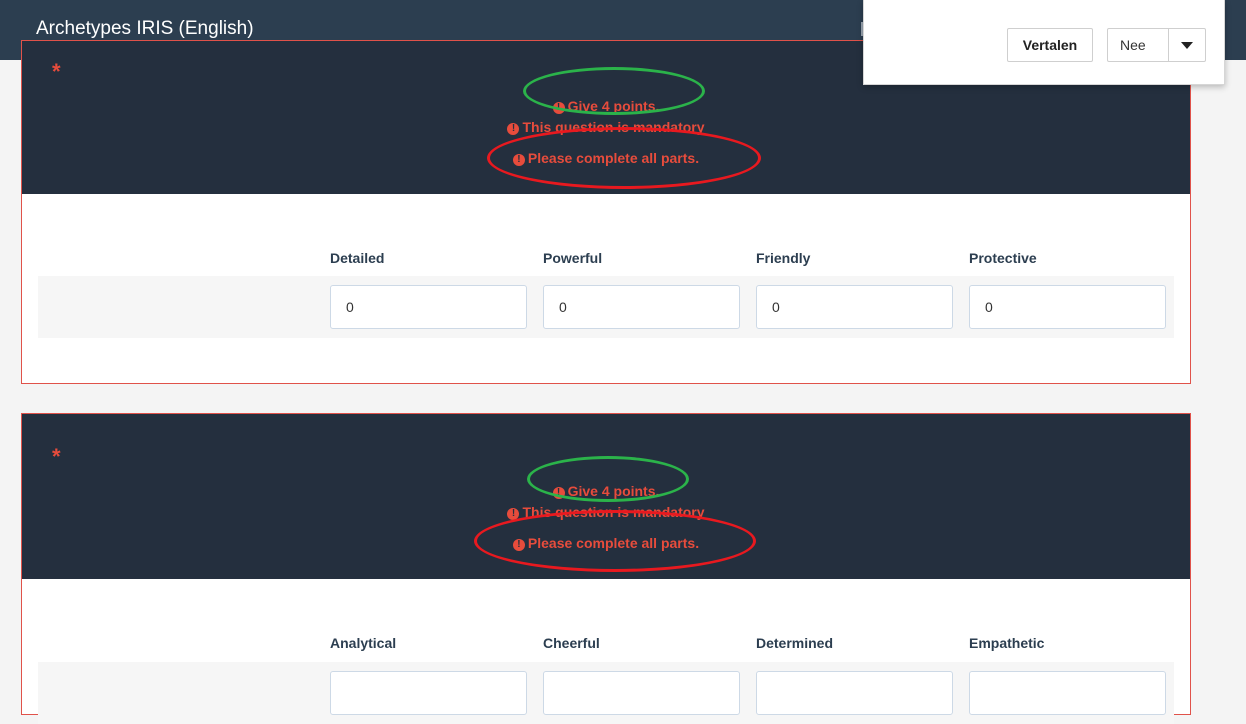  I want to click on points-input-powerful, so click(641, 307).